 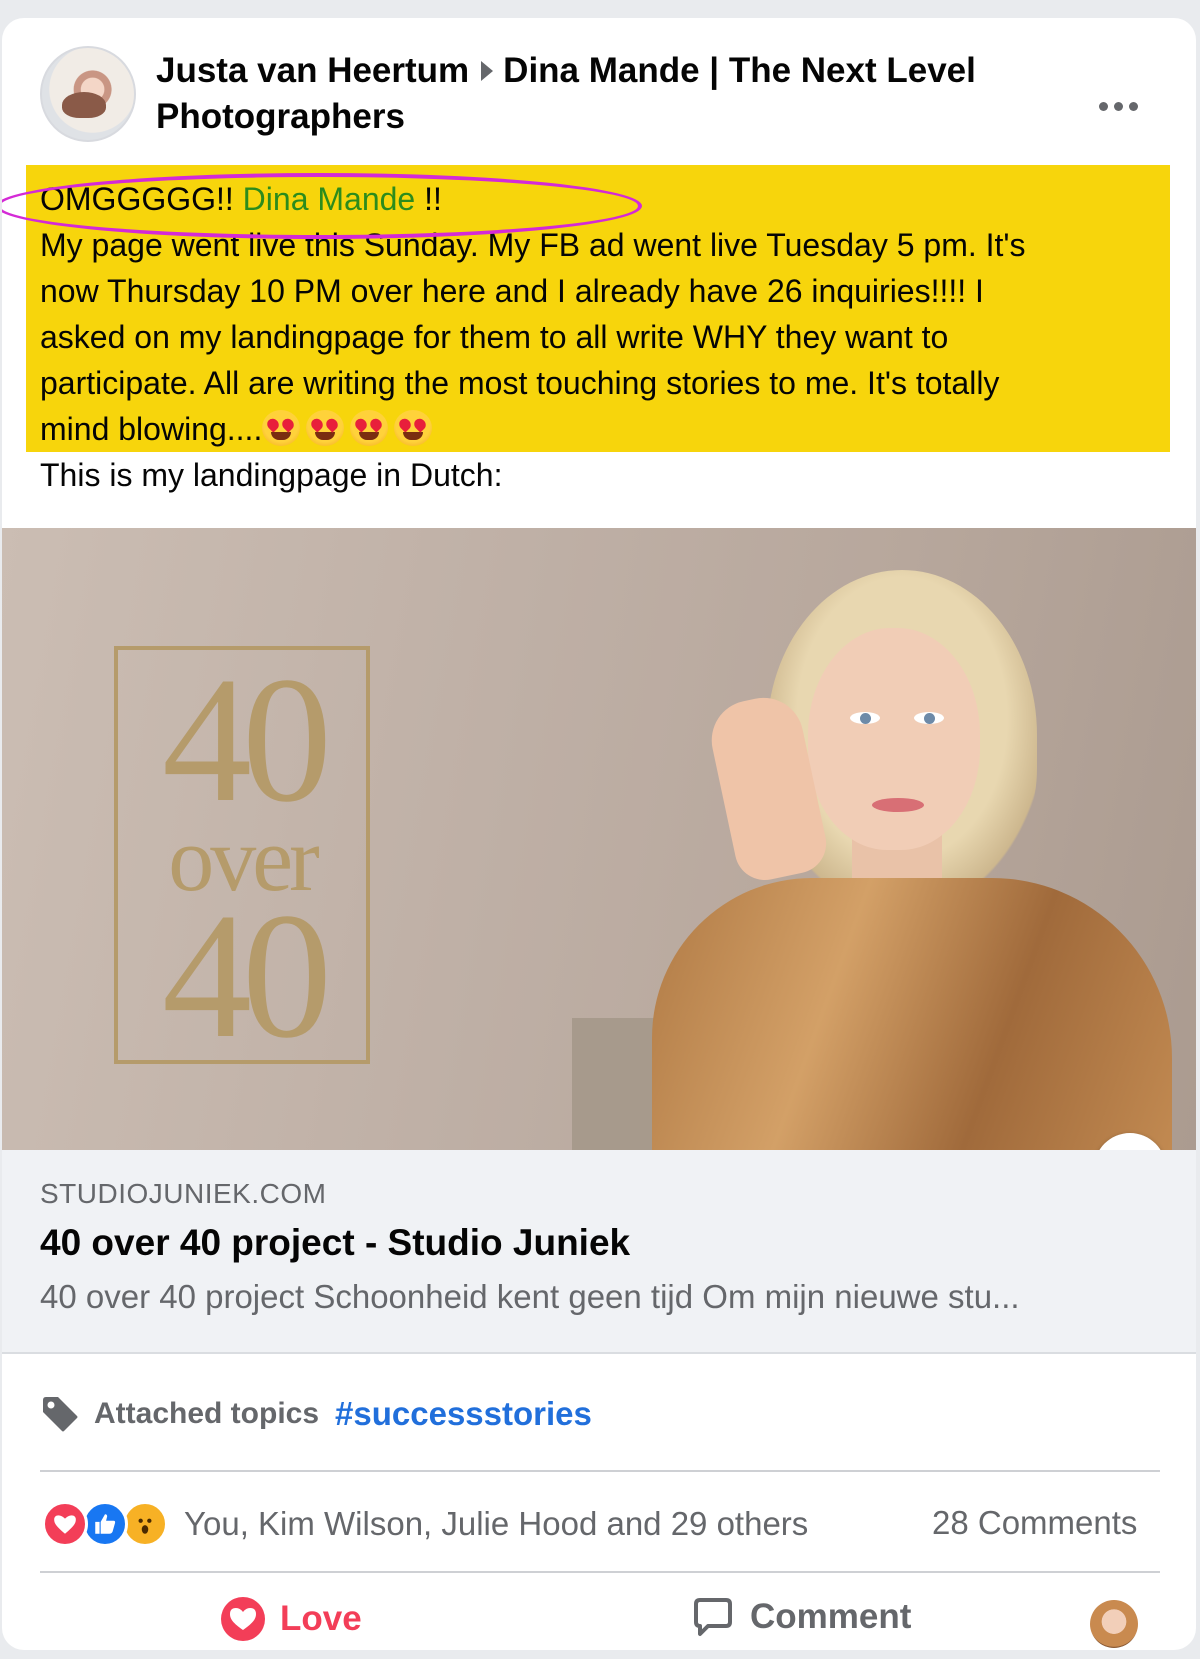 I want to click on post-line-7: This is my landingpage in Dutch:, so click(x=271, y=475).